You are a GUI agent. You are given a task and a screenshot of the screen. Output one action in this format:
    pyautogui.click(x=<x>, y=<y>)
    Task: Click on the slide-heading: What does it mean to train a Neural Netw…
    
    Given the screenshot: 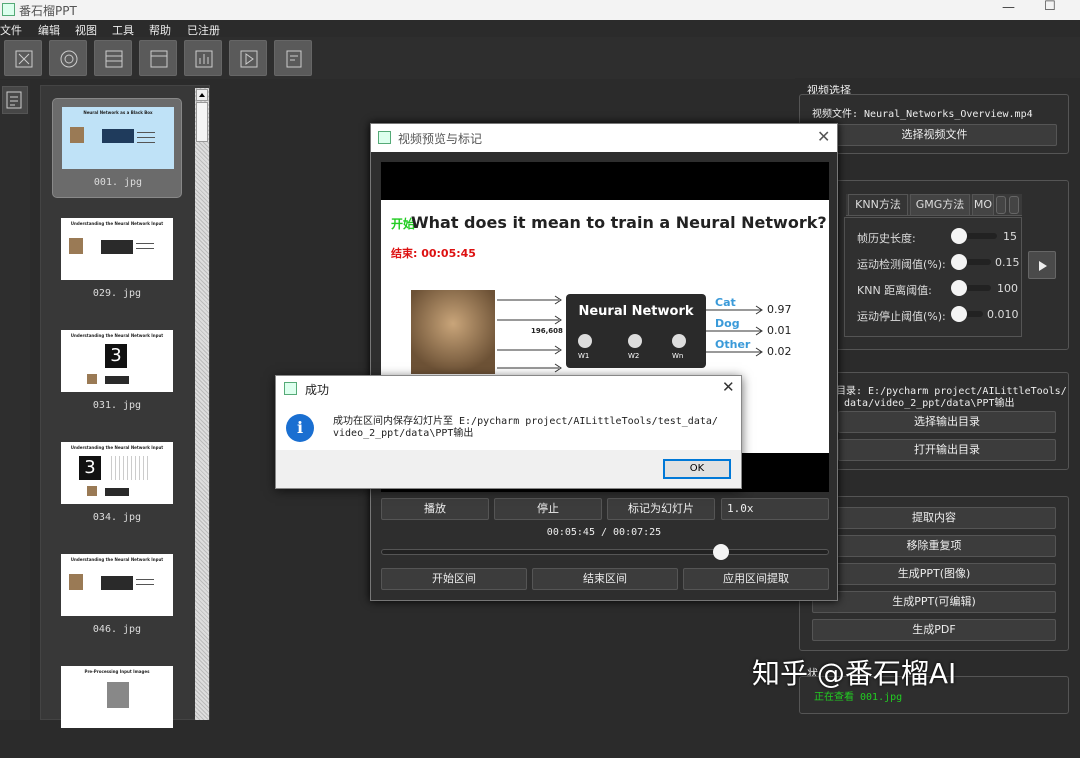 What is the action you would take?
    pyautogui.click(x=619, y=222)
    